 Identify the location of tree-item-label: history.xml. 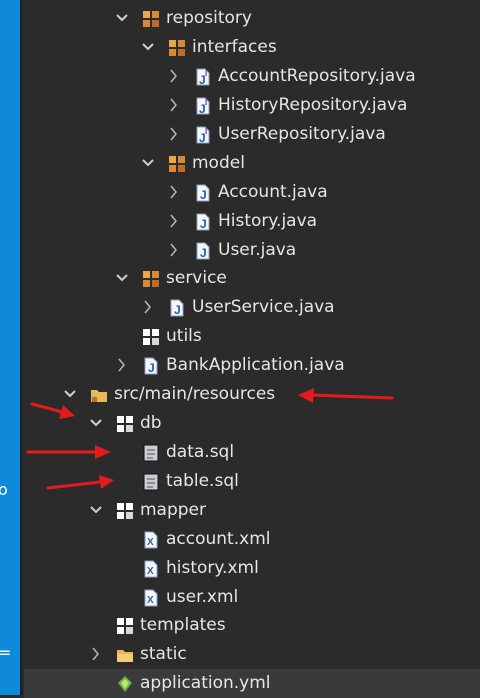
(212, 568).